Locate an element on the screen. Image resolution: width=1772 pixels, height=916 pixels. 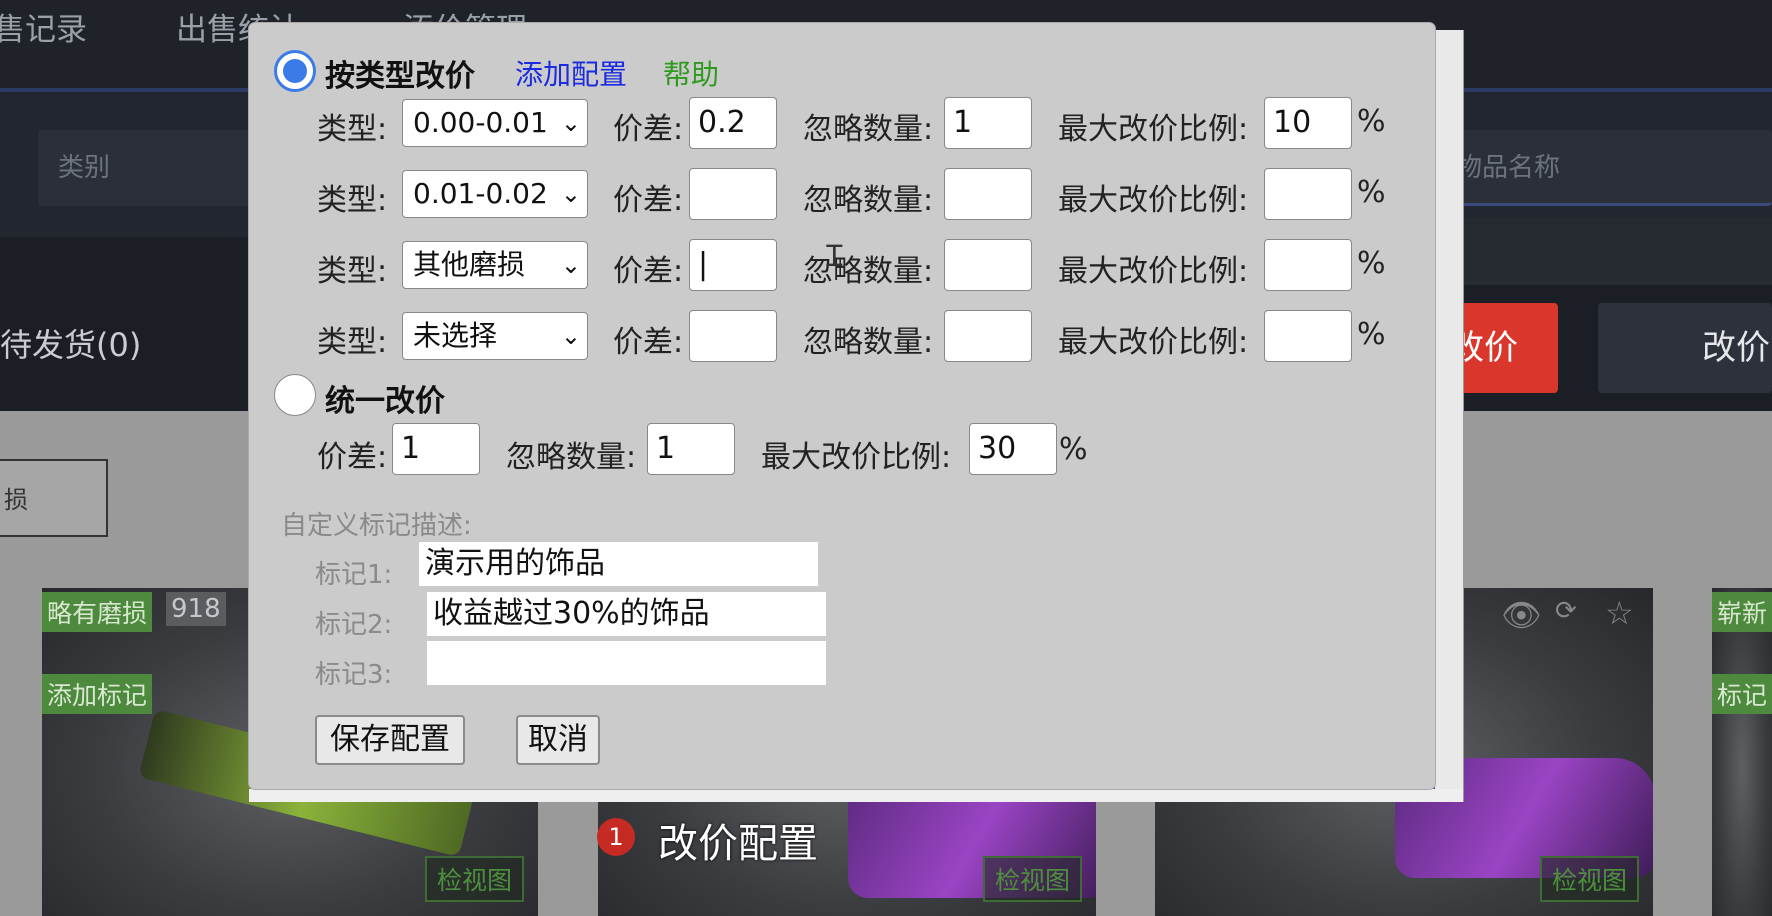
type-select: 其他磨损 ⌄ is located at coordinates (495, 265).